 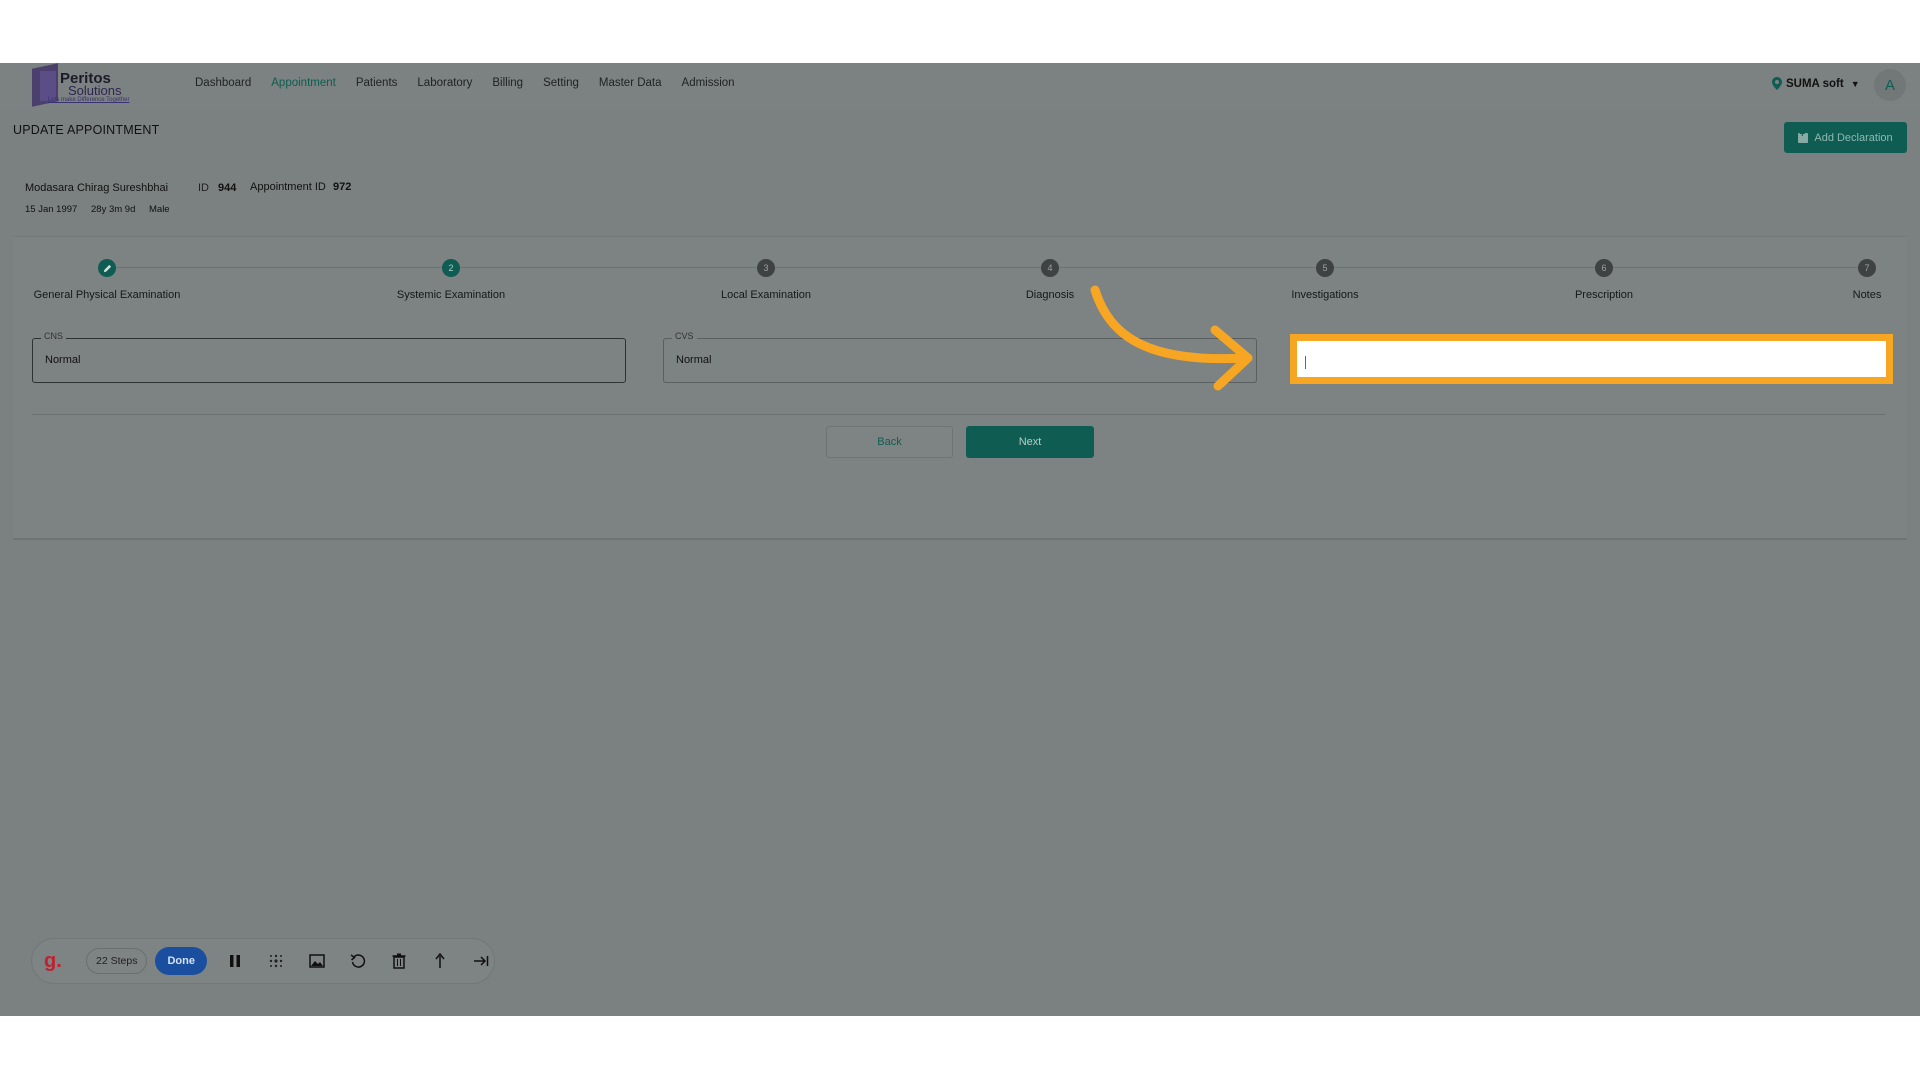 I want to click on pause-icon, so click(x=235, y=961).